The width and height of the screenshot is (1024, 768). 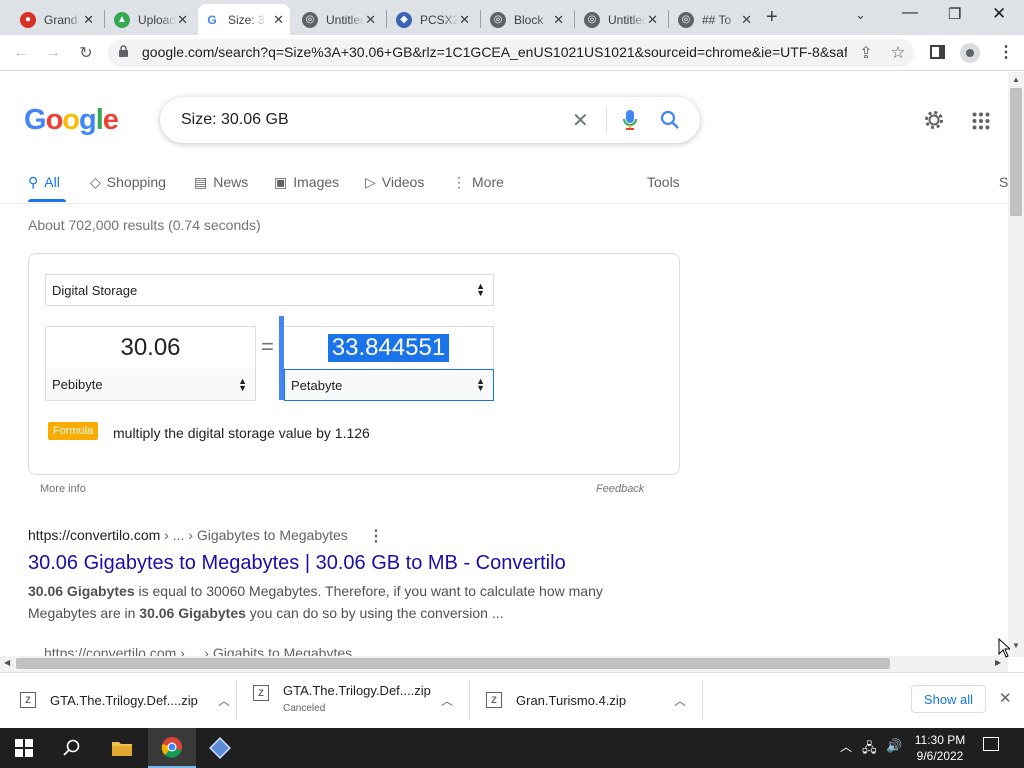 I want to click on forward-icon: →, so click(x=53, y=53).